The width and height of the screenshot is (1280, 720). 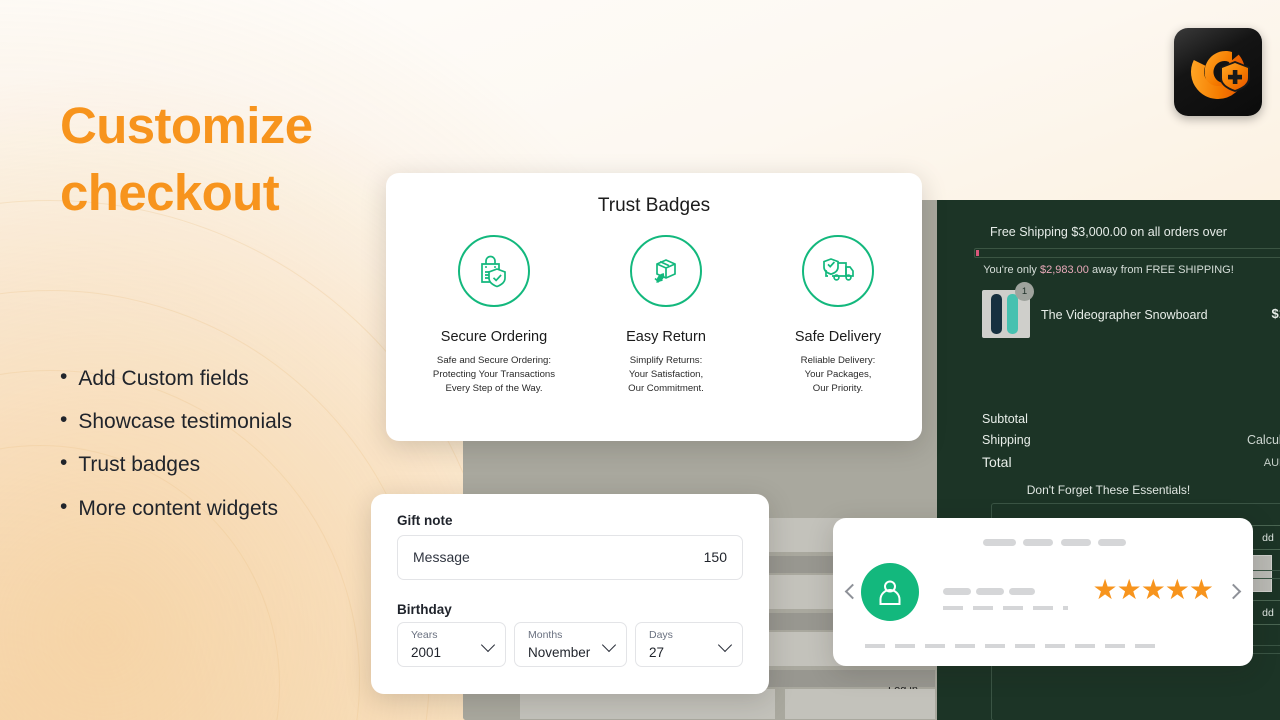 What do you see at coordinates (852, 591) in the screenshot?
I see `carousel-prev-arrow-icon` at bounding box center [852, 591].